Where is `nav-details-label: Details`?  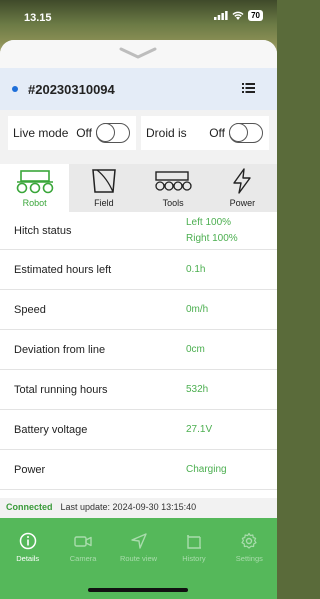 nav-details-label: Details is located at coordinates (28, 558).